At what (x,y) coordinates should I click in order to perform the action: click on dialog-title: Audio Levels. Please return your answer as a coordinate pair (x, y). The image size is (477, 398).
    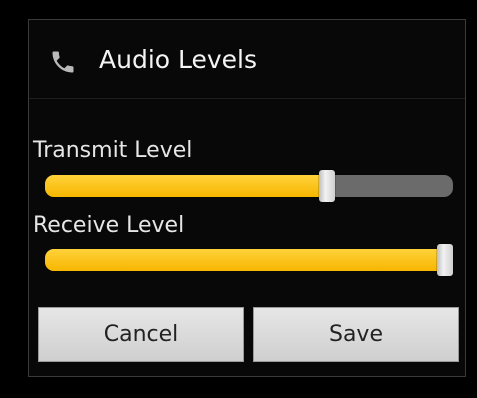
    Looking at the image, I should click on (178, 59).